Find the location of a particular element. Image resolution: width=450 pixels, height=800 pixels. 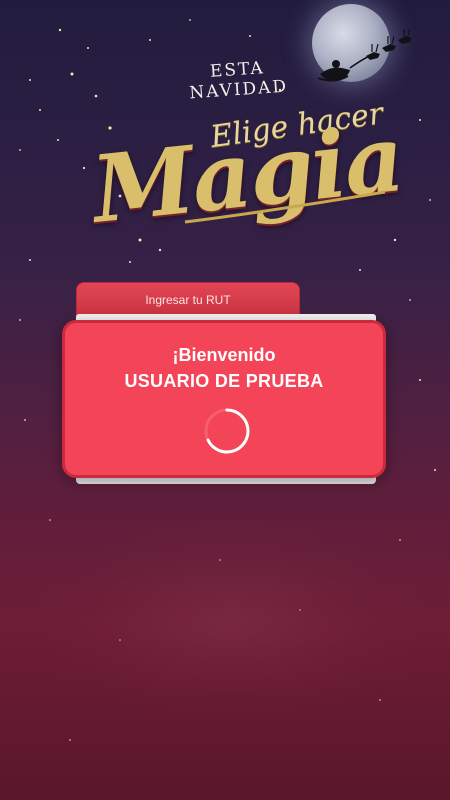

welcome-user-name: USUARIO DE PRUEBA is located at coordinates (224, 381).